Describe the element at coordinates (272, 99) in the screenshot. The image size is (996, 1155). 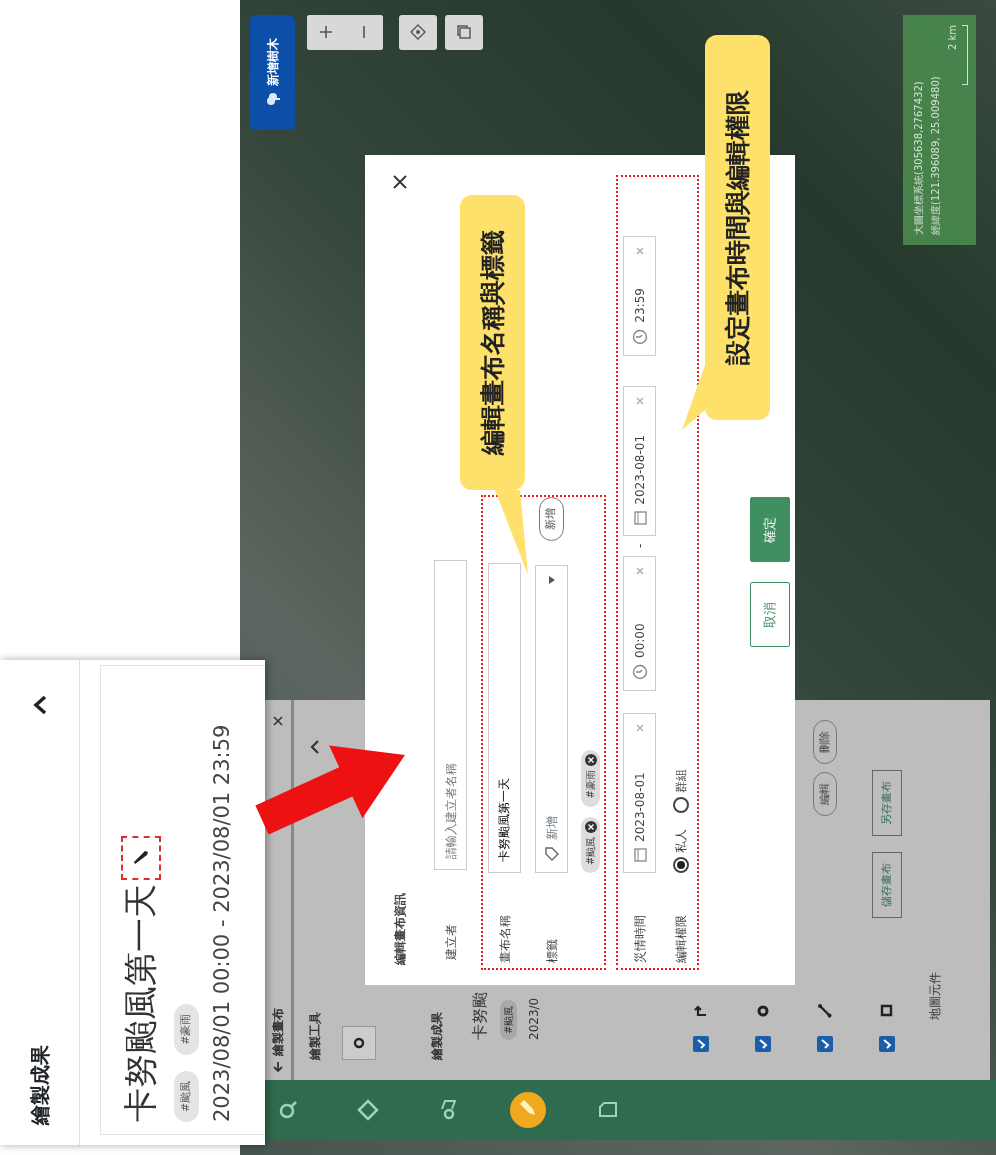
I see `tree-icon` at that location.